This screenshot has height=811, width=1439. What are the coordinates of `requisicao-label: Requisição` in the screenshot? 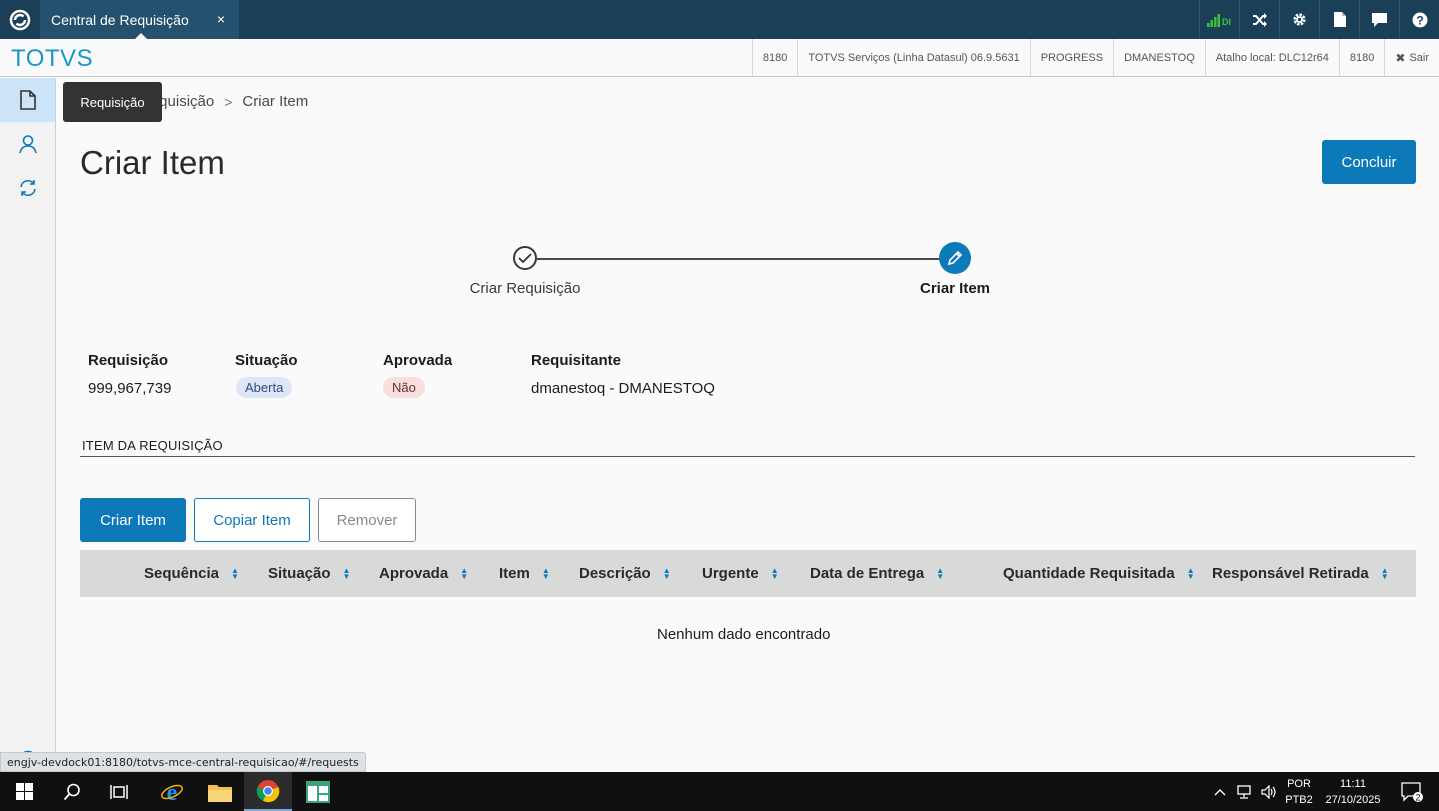 It's located at (128, 360).